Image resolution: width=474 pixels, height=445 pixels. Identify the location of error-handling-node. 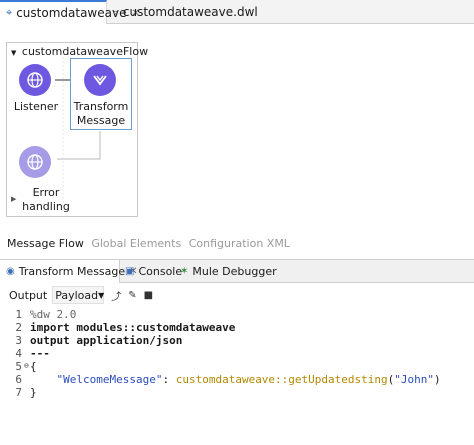
(35, 162).